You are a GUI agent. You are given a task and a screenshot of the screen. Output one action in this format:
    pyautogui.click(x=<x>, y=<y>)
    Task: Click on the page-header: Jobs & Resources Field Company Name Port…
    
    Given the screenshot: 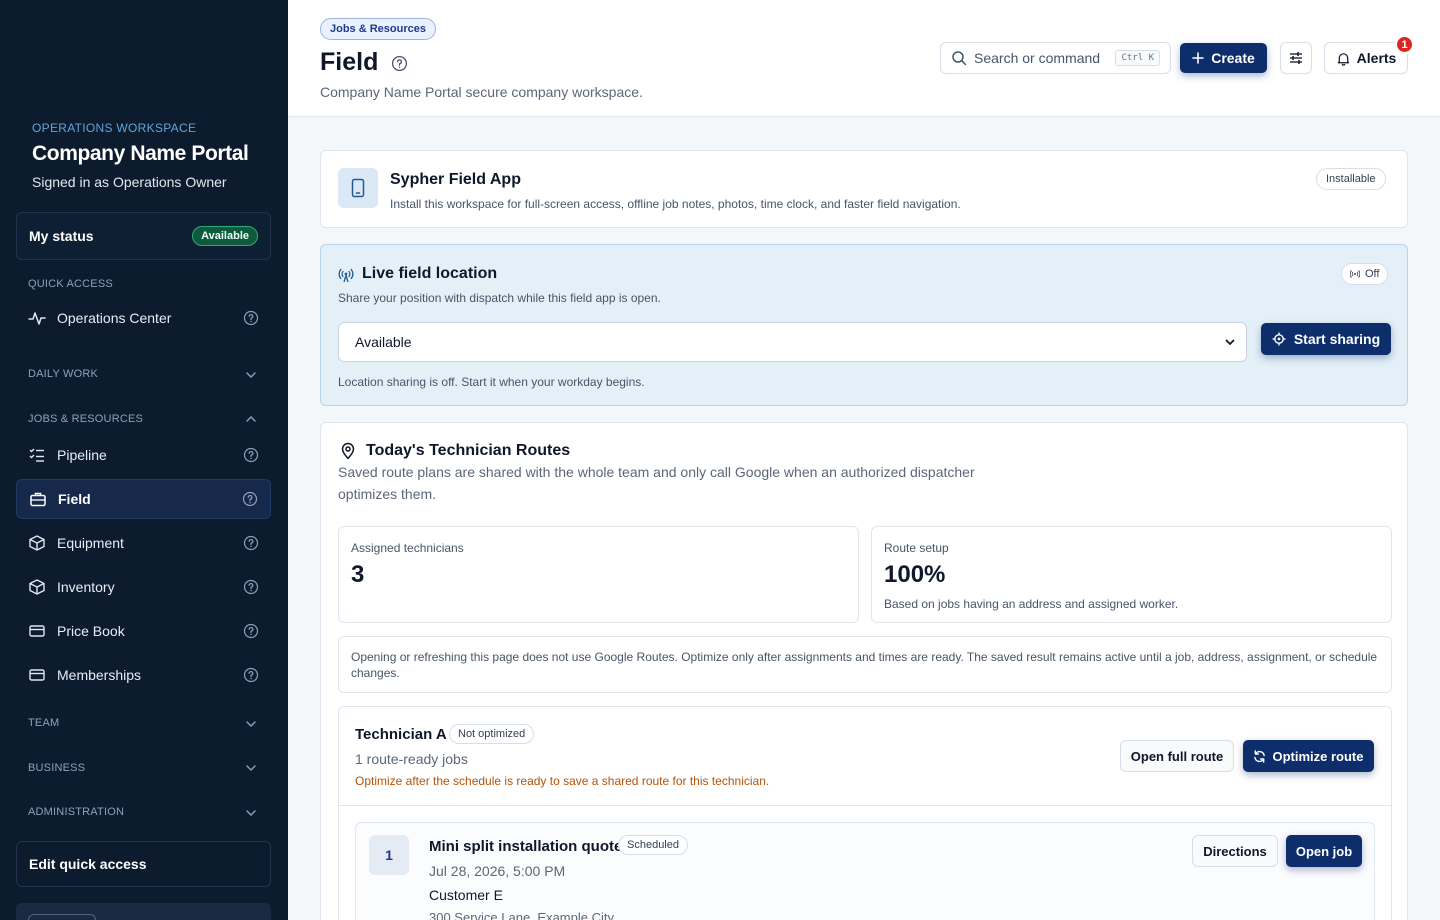 What is the action you would take?
    pyautogui.click(x=864, y=58)
    